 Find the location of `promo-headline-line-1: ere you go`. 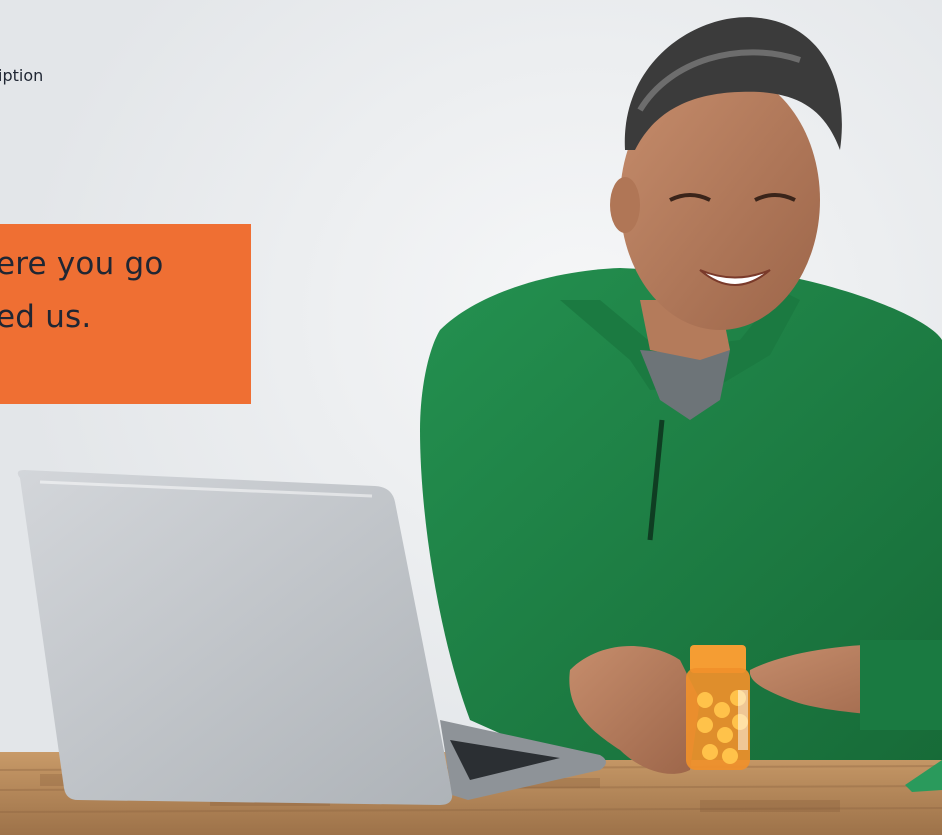

promo-headline-line-1: ere you go is located at coordinates (82, 264).